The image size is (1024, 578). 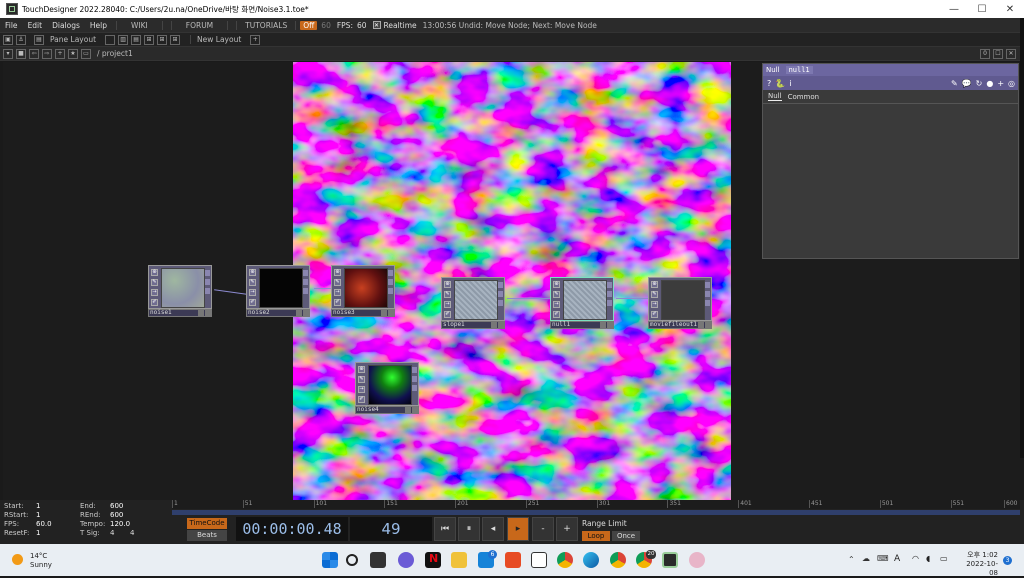 What do you see at coordinates (433, 560) in the screenshot?
I see `netflix-icon: N` at bounding box center [433, 560].